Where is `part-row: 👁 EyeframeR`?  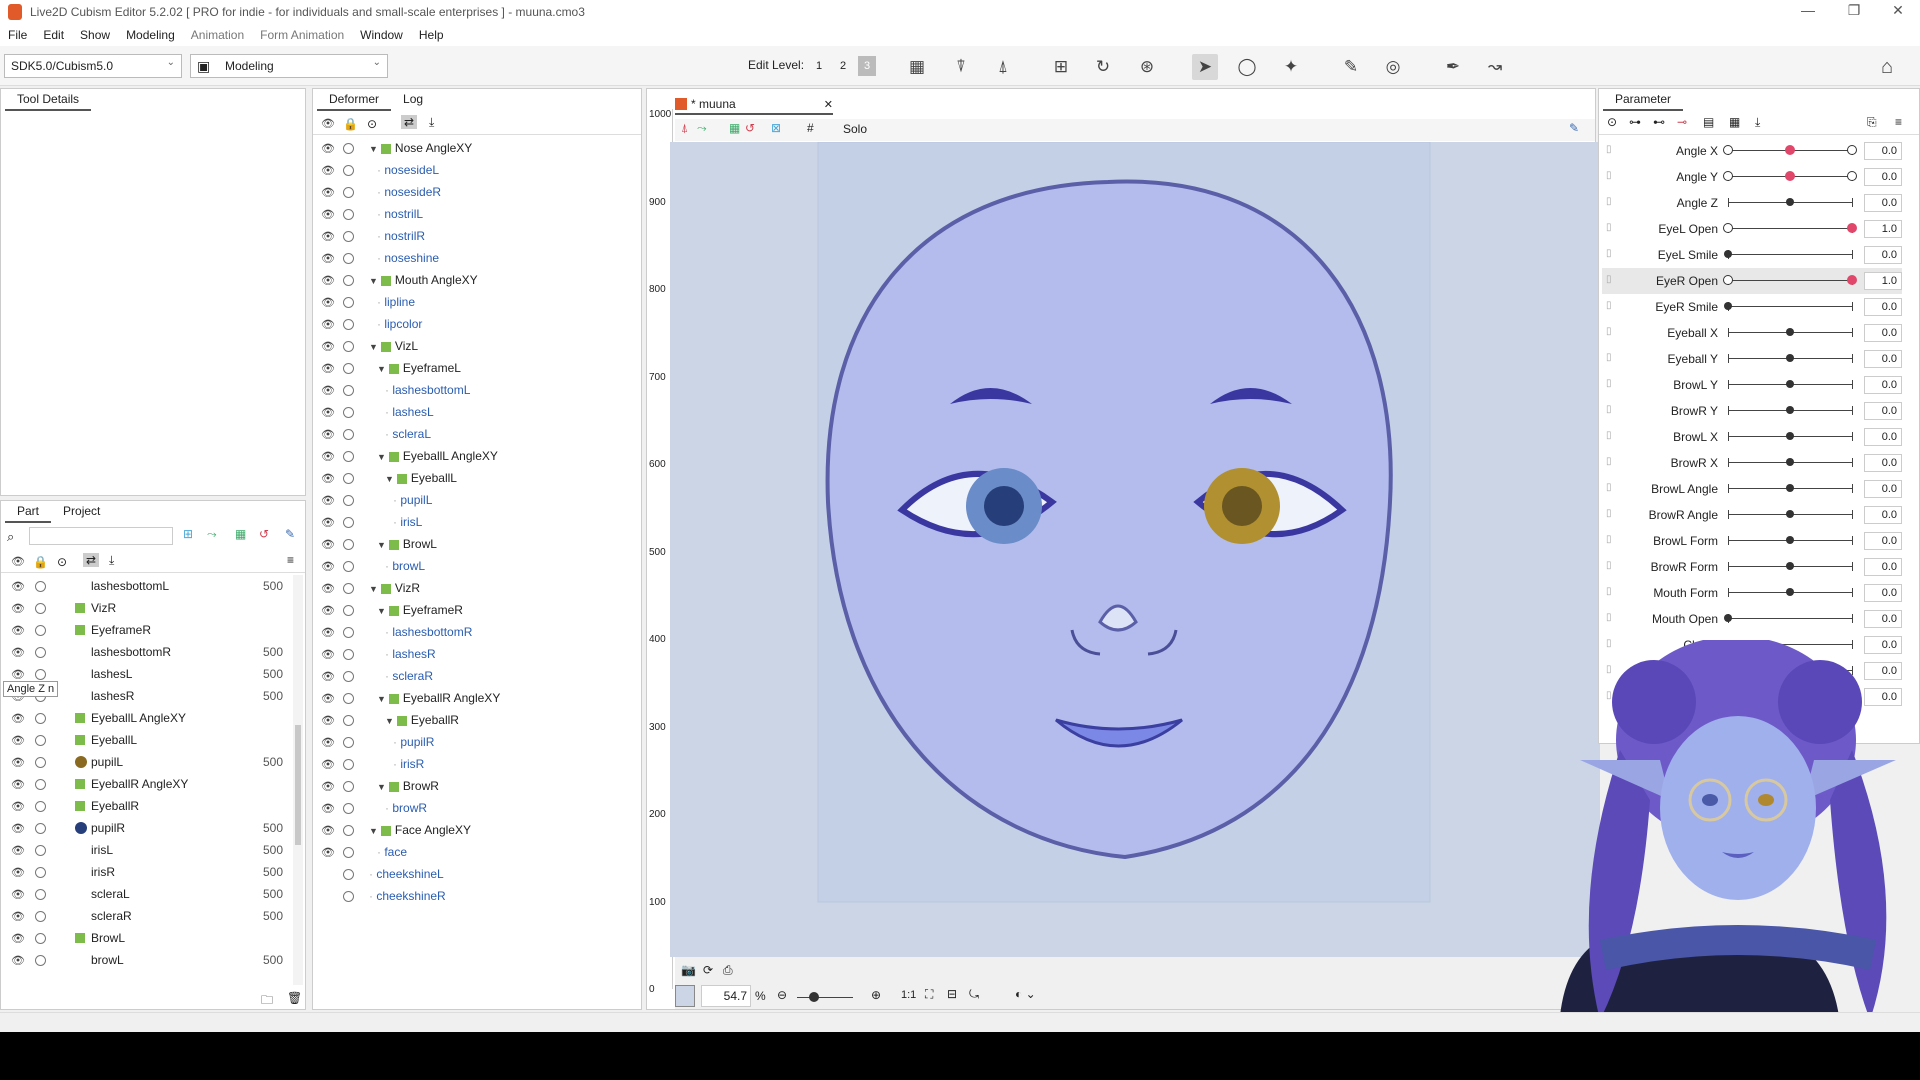
part-row: 👁 EyeframeR is located at coordinates (146, 630).